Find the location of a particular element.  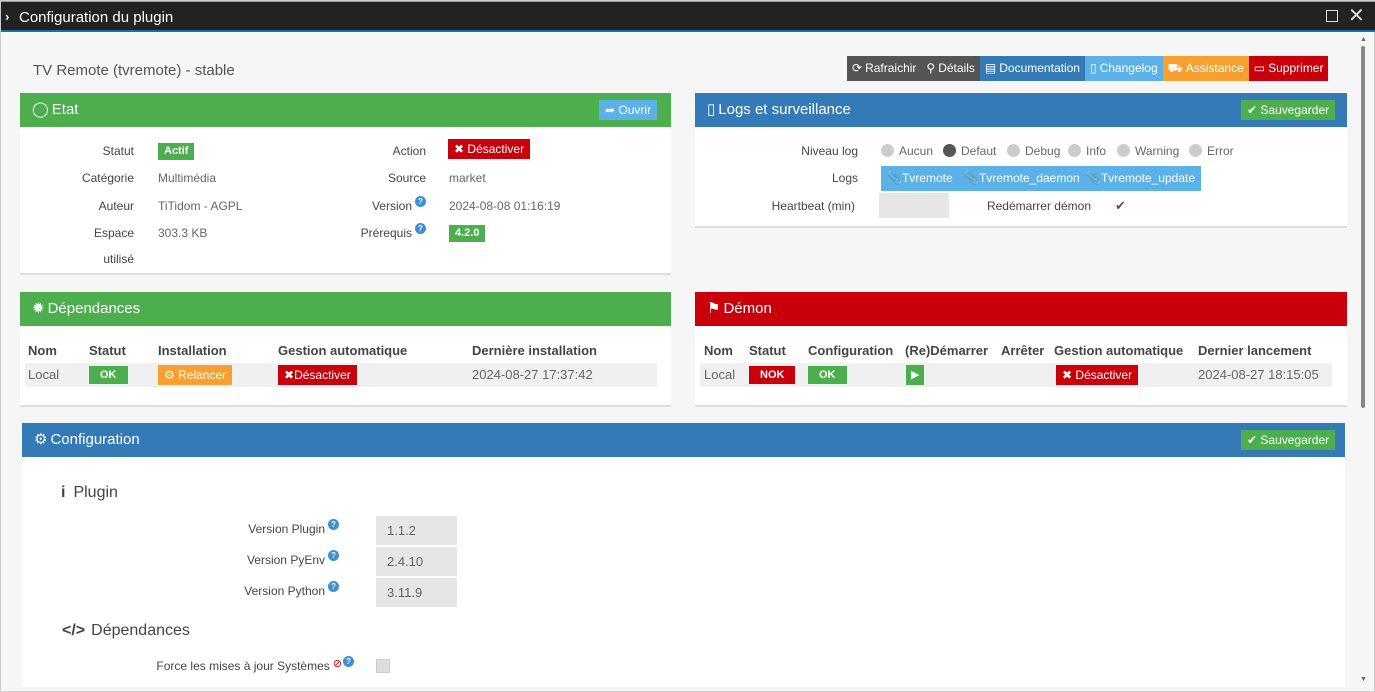

details-button: ⚲ Détails is located at coordinates (950, 68).